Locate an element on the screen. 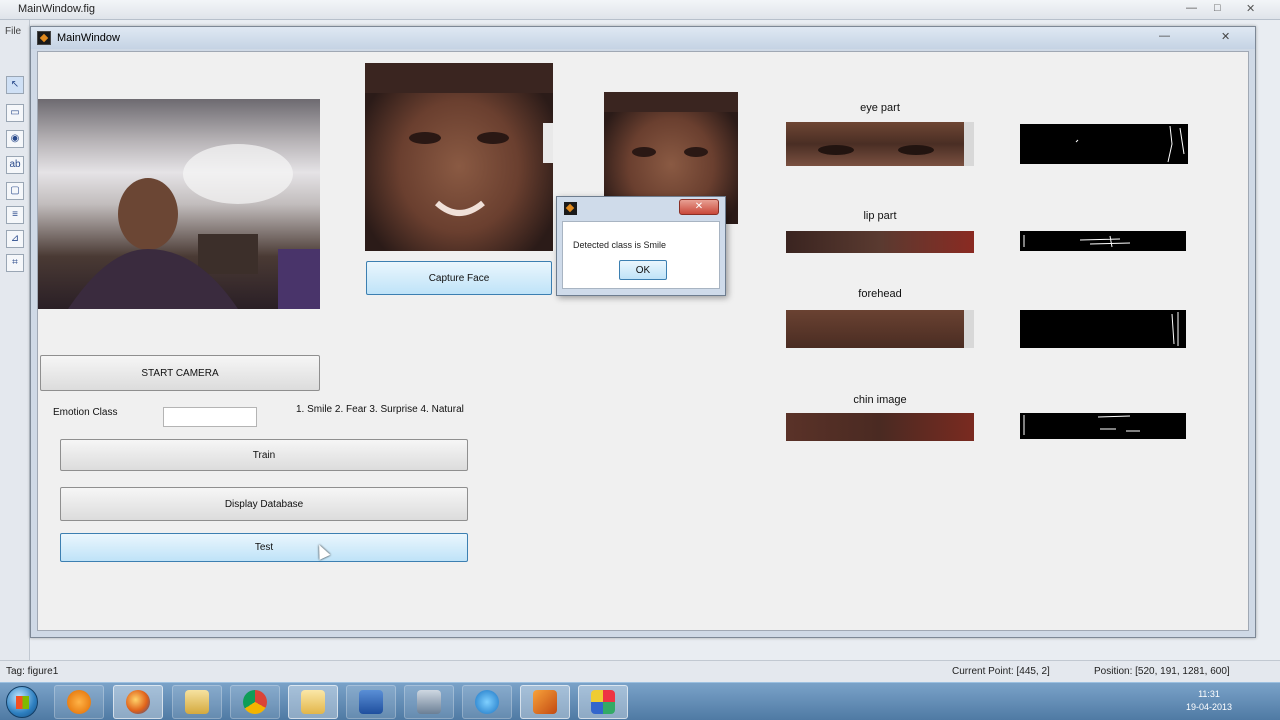 The image size is (1280, 720). media-player-icon is located at coordinates (79, 702).